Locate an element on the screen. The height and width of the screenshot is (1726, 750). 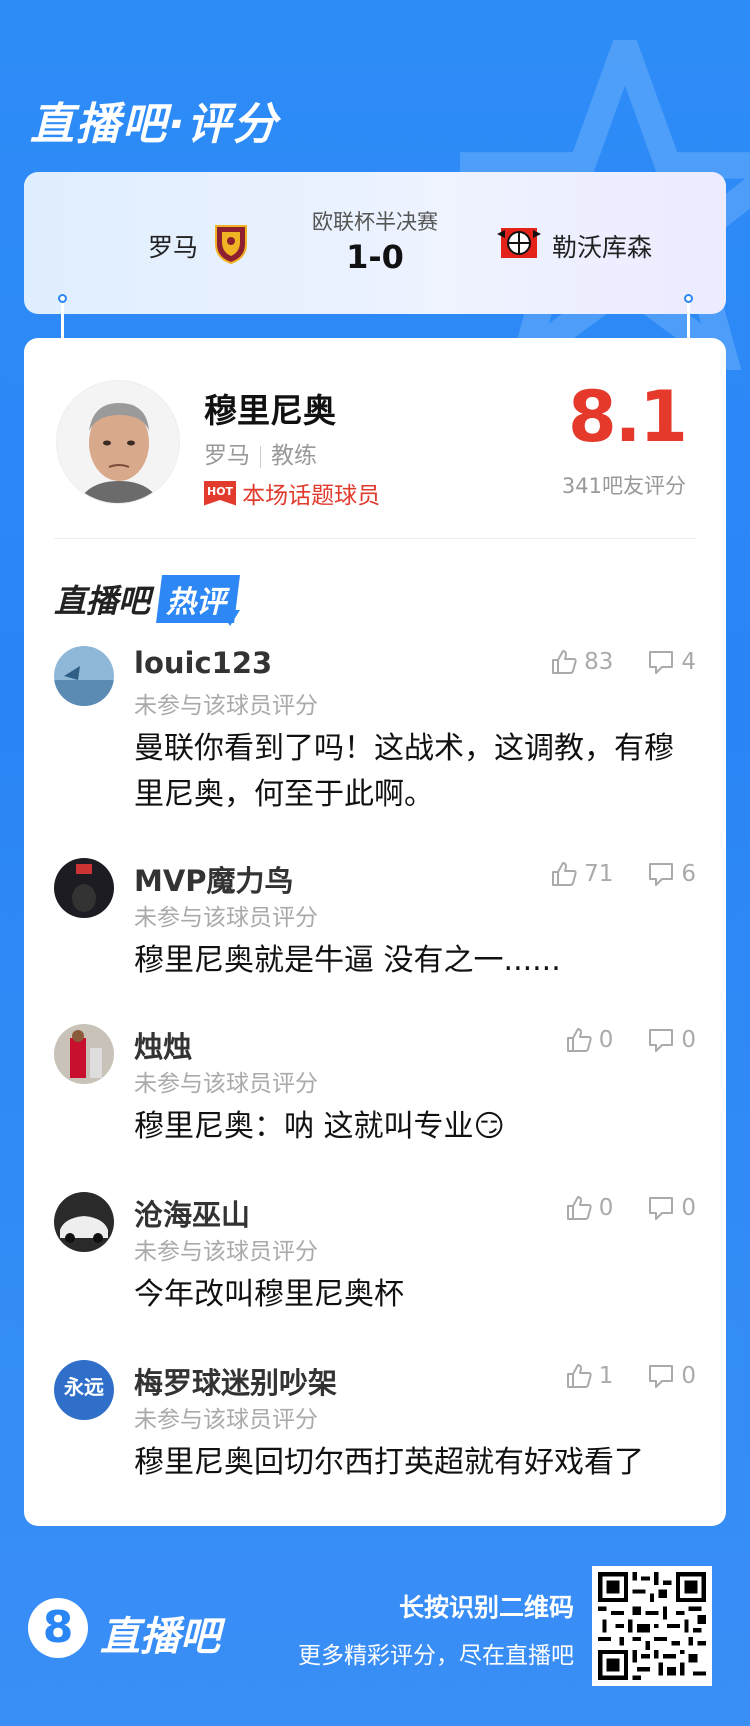
hot-comments-heading: 直播吧 热评 is located at coordinates (147, 599).